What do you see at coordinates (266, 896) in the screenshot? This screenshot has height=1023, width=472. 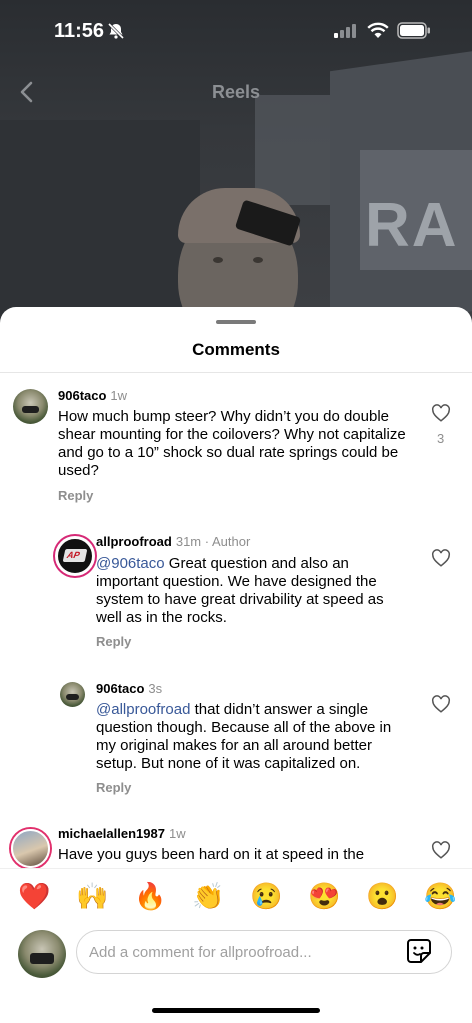 I see `reaction-crying-emoji: 😢` at bounding box center [266, 896].